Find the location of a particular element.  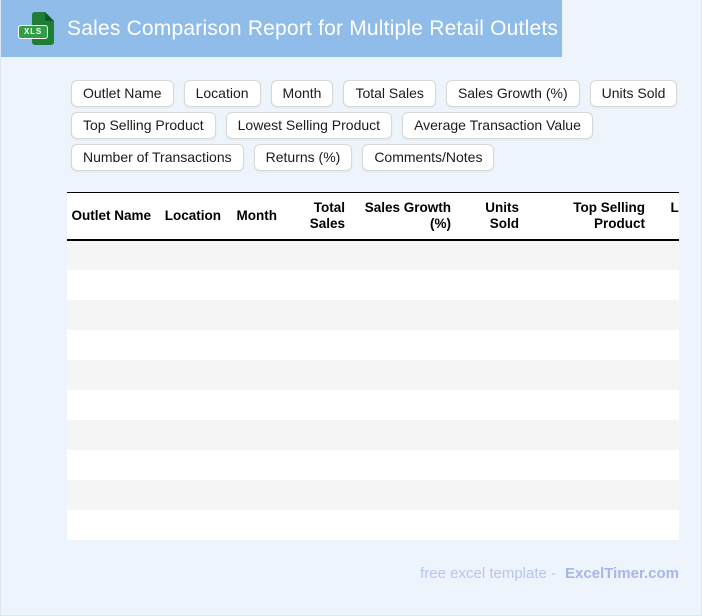

column-header: Lowest Selling Product is located at coordinates (674, 207).